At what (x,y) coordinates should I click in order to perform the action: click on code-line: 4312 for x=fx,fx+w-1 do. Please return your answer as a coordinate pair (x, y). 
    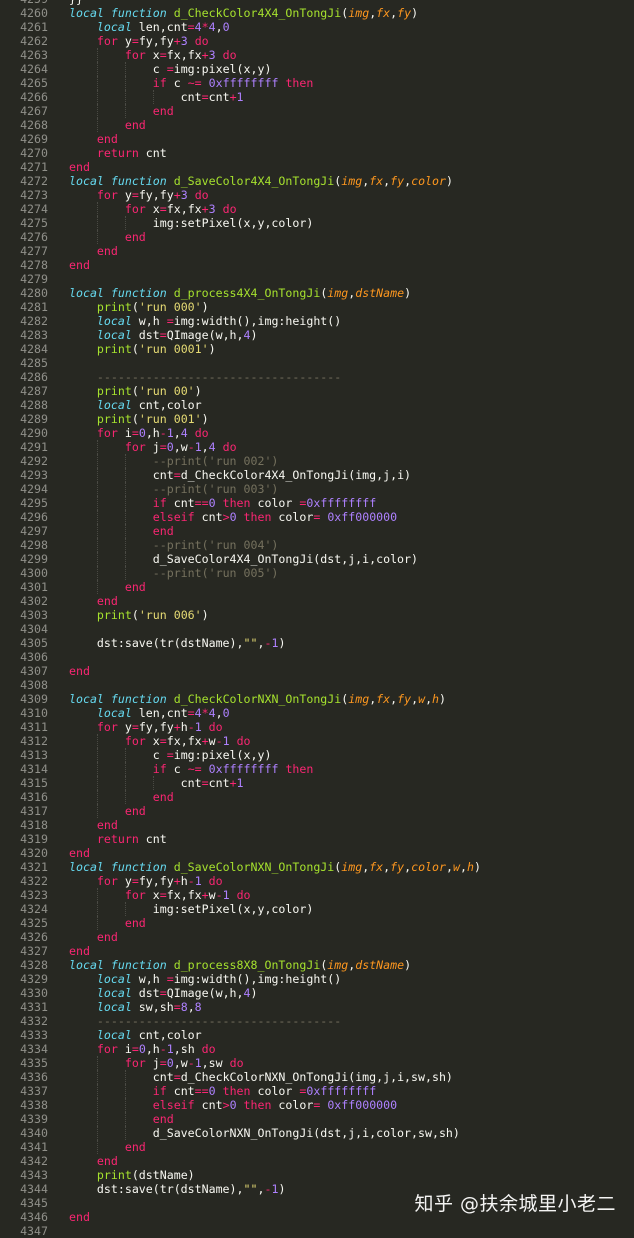
    Looking at the image, I should click on (317, 741).